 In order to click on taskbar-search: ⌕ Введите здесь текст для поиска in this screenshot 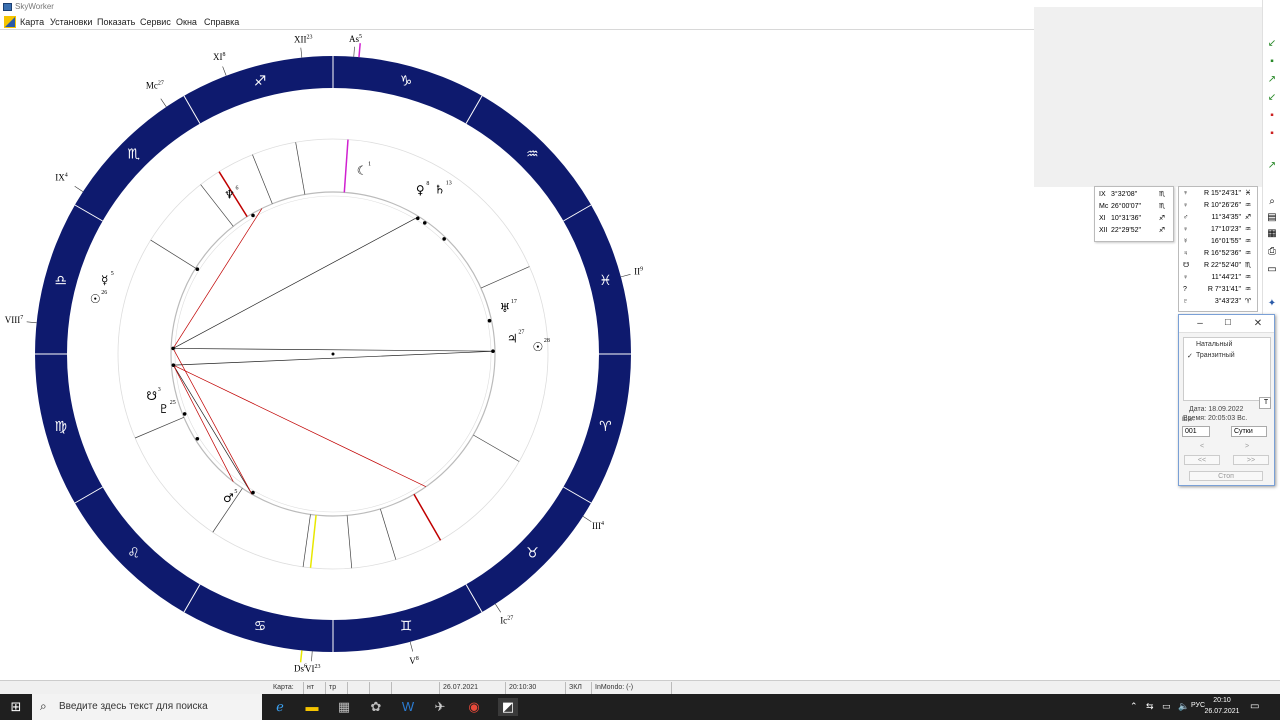, I will do `click(147, 707)`.